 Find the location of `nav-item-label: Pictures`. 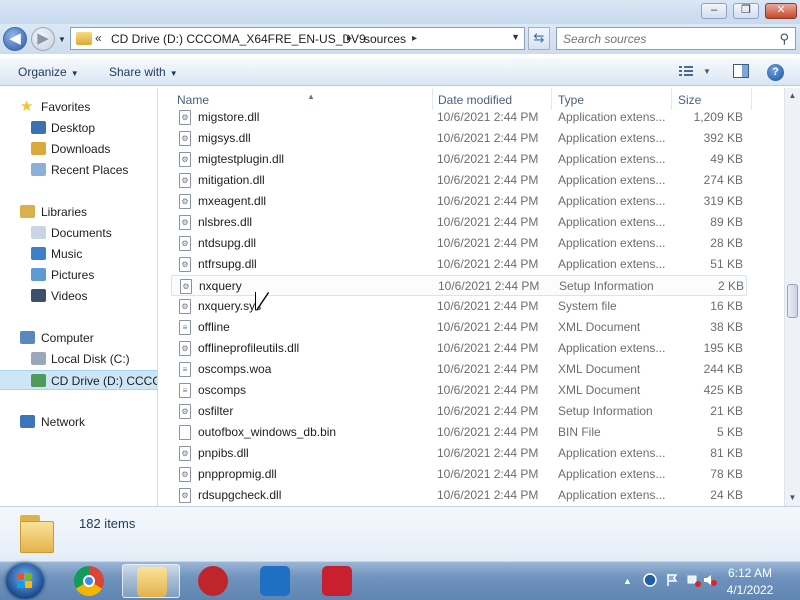

nav-item-label: Pictures is located at coordinates (73, 275).